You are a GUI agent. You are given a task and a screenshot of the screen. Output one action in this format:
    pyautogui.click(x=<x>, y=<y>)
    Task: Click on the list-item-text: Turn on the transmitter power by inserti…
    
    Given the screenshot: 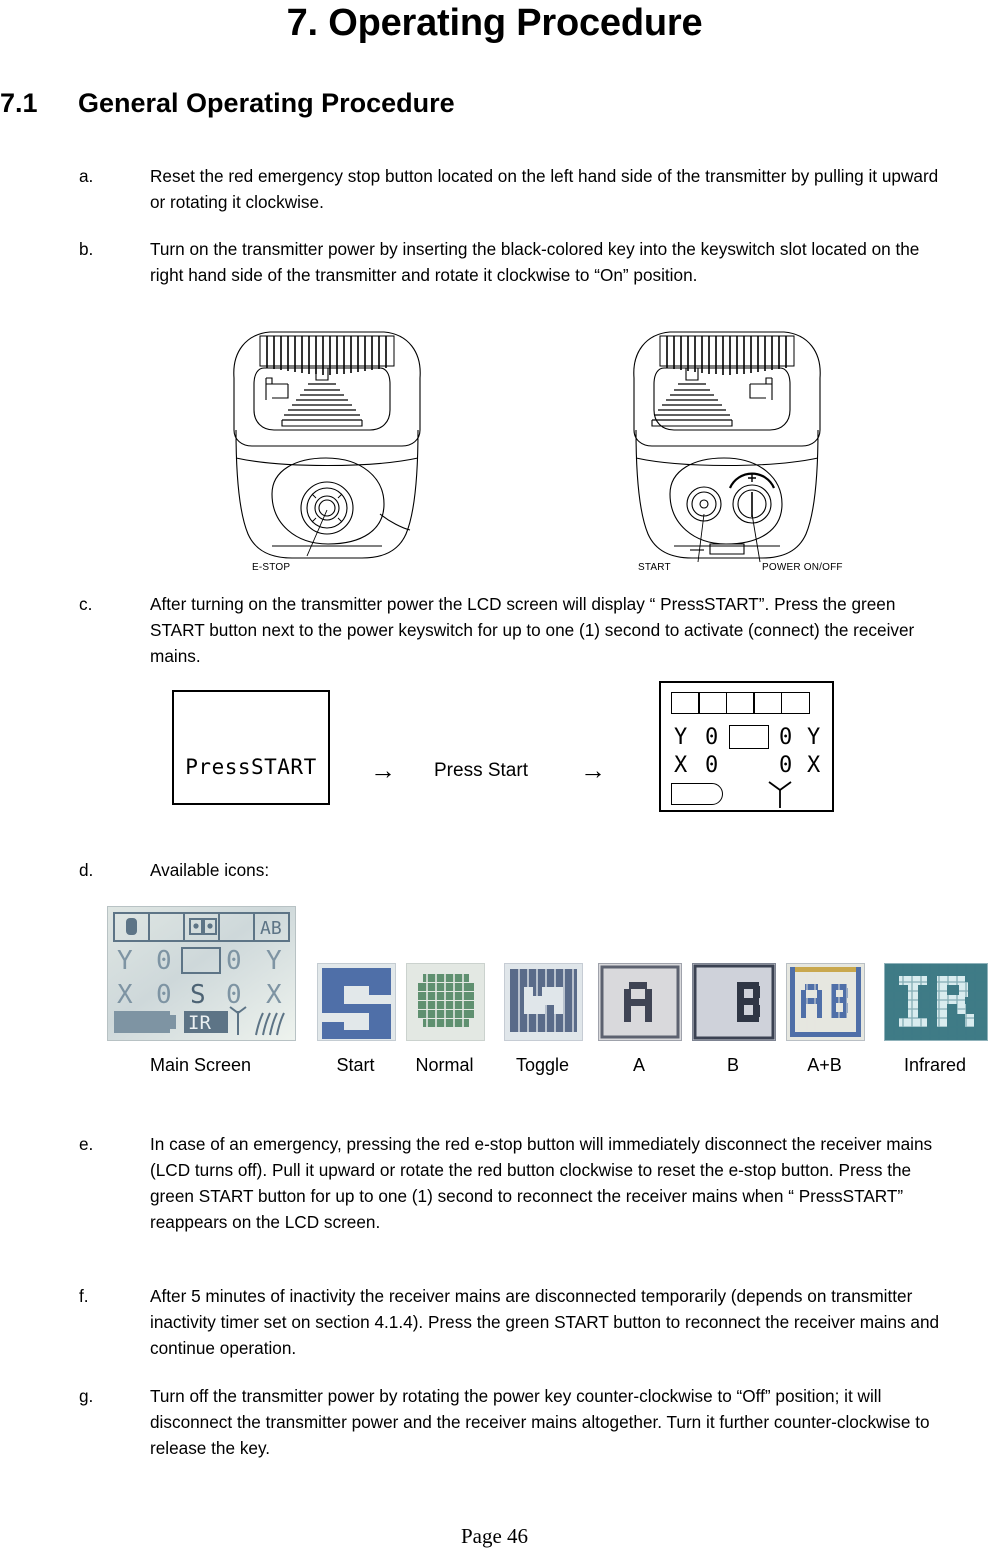 What is the action you would take?
    pyautogui.click(x=535, y=262)
    